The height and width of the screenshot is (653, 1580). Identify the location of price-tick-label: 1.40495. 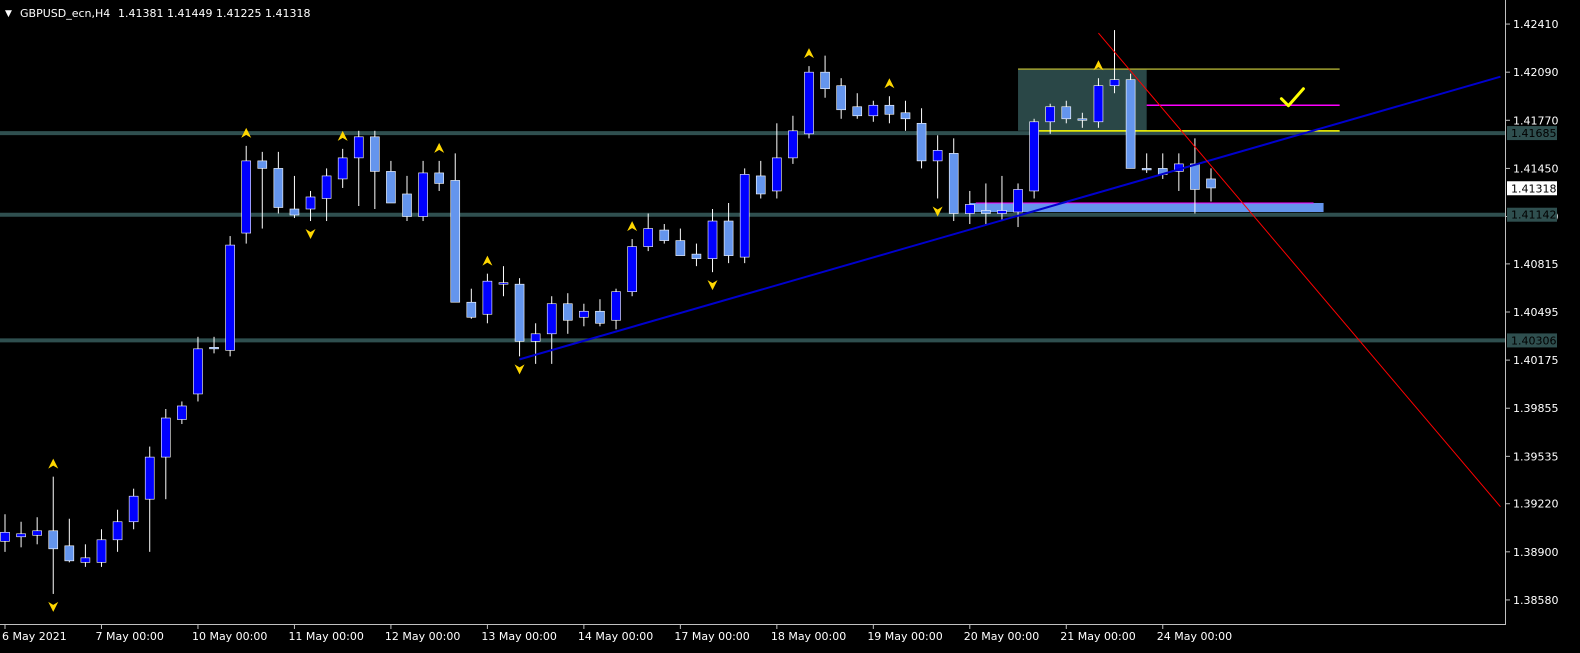
(1536, 312).